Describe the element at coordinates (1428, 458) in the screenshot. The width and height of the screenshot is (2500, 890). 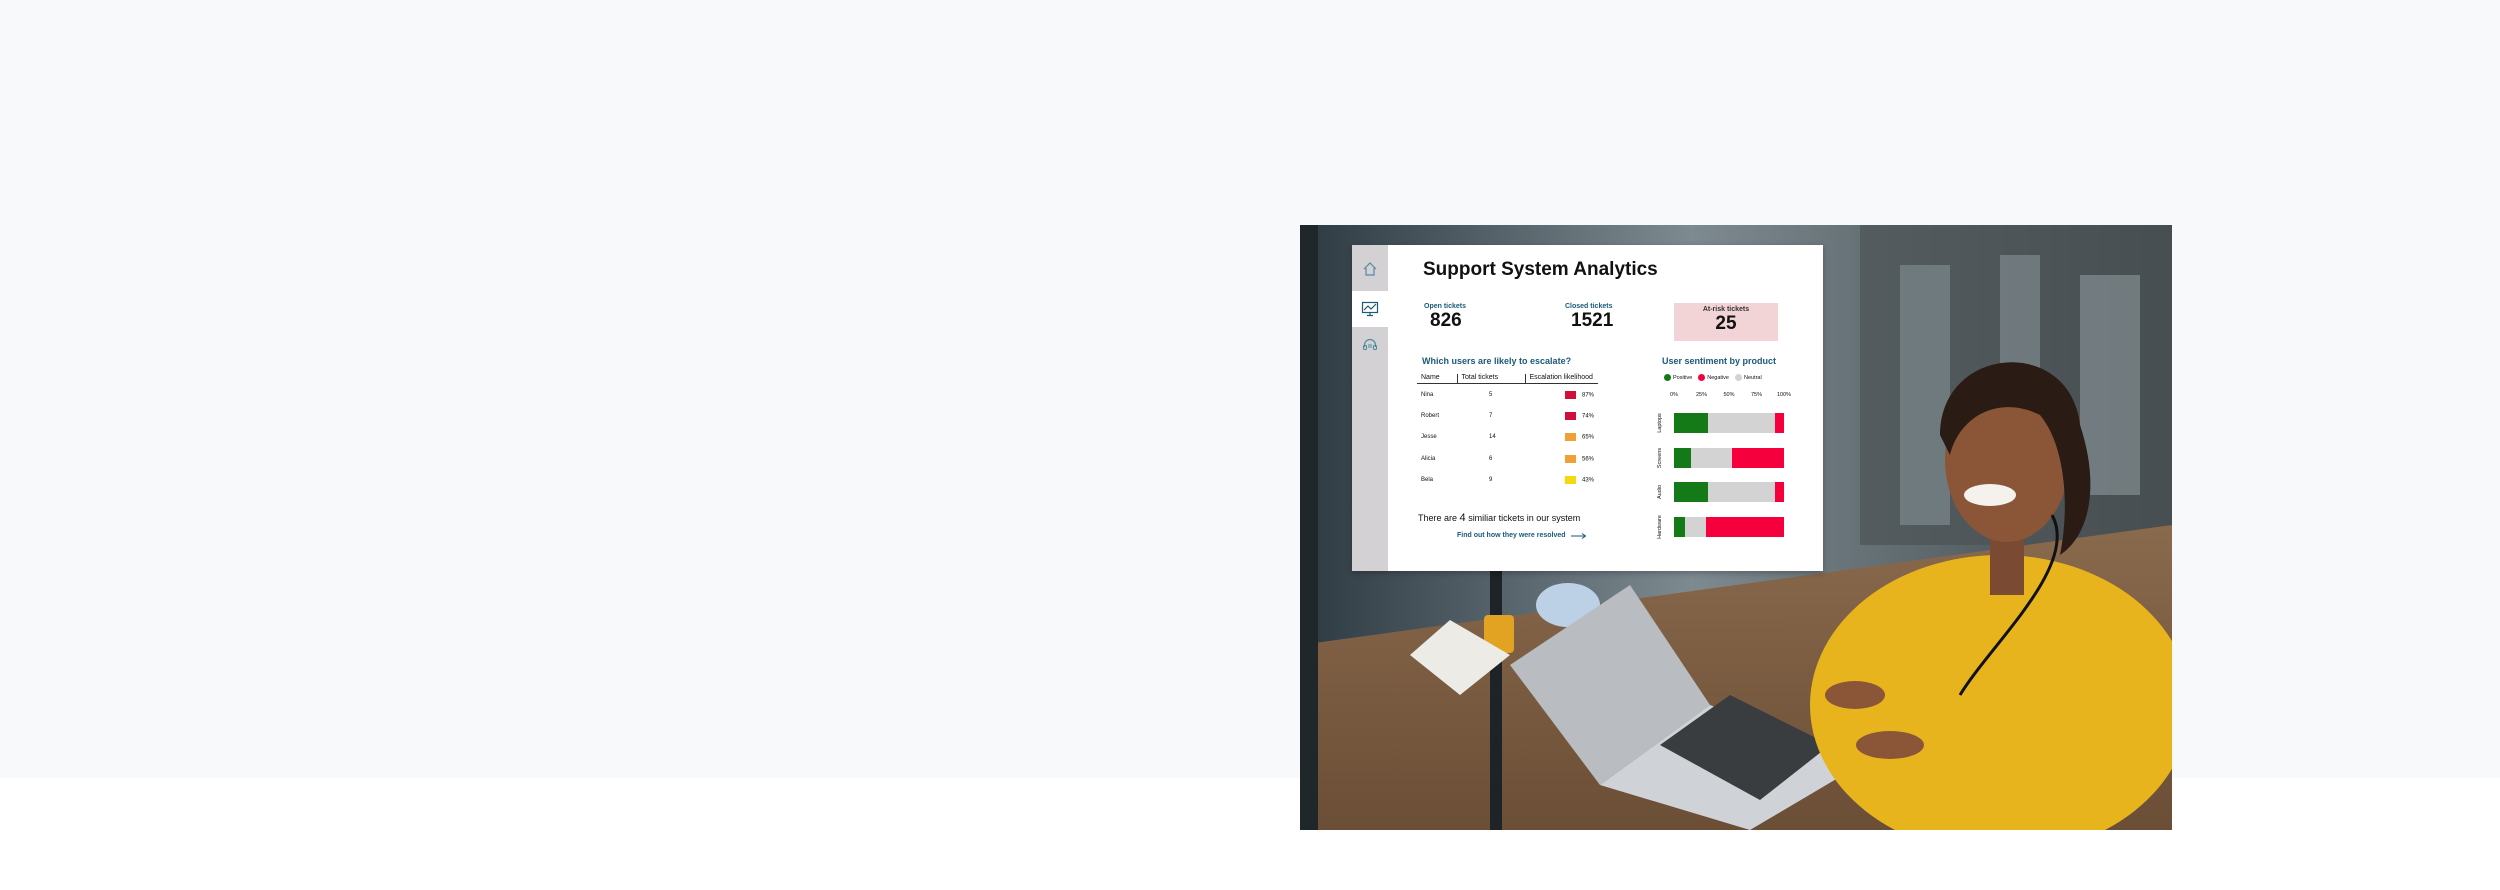
I see `user-name: Alicia` at that location.